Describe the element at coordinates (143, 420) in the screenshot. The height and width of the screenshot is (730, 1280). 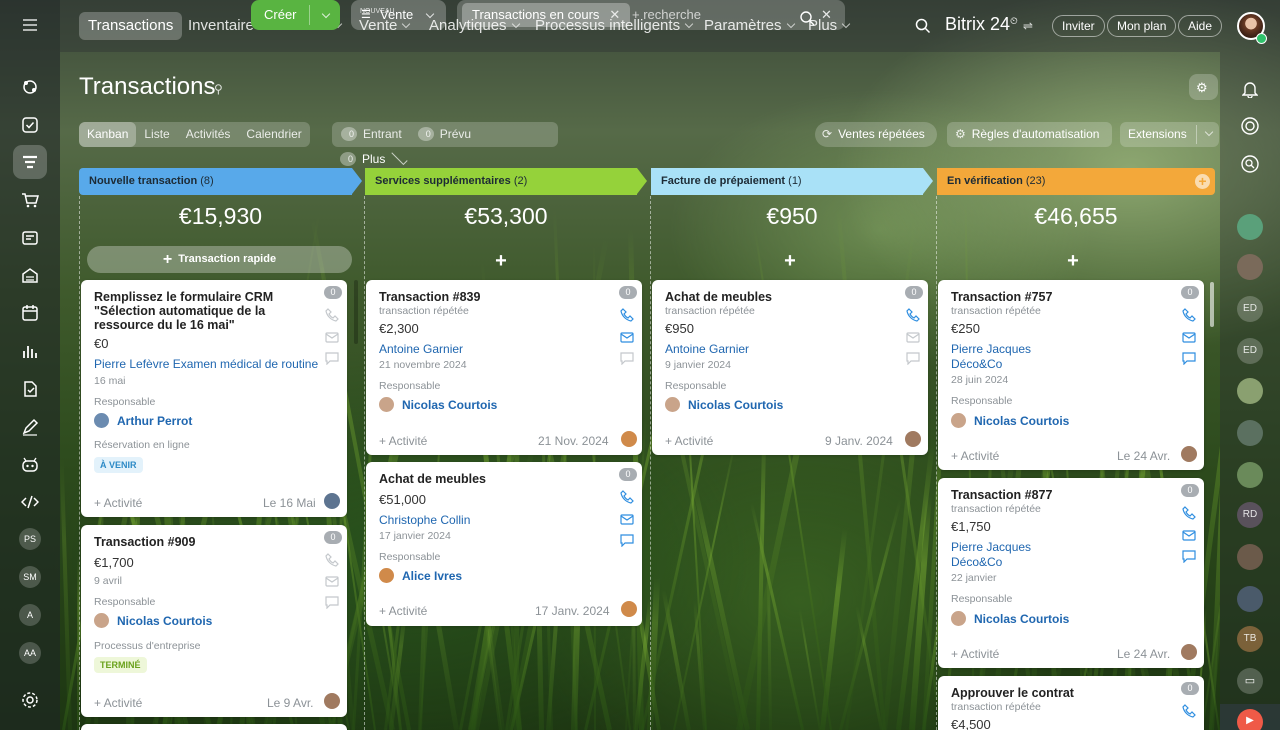
I see `responsible-person: Arthur Perrot` at that location.